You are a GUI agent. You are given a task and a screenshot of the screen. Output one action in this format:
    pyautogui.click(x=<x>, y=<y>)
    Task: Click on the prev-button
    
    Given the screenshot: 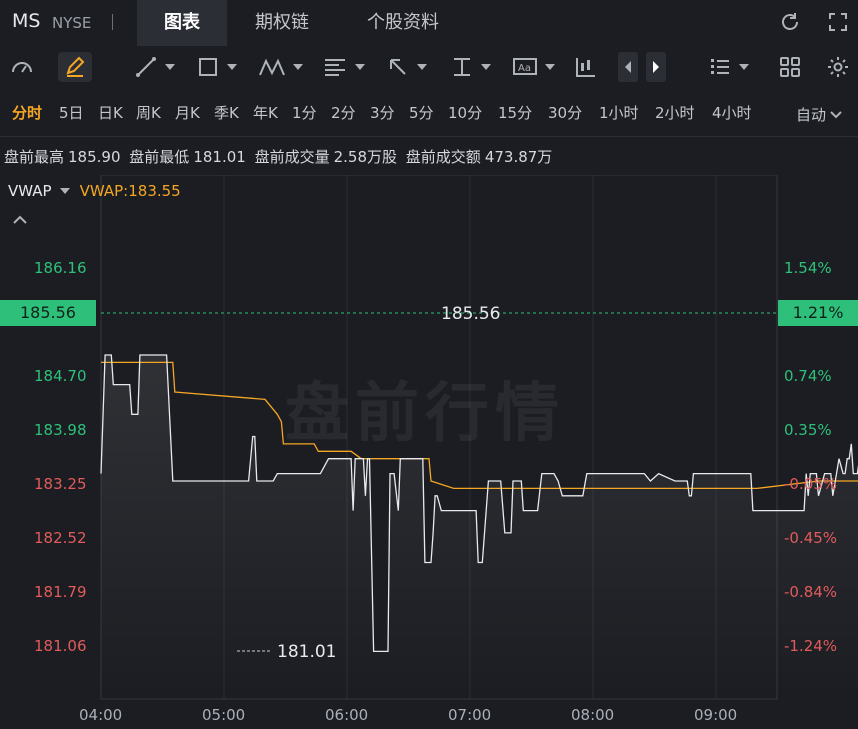 What is the action you would take?
    pyautogui.click(x=628, y=67)
    